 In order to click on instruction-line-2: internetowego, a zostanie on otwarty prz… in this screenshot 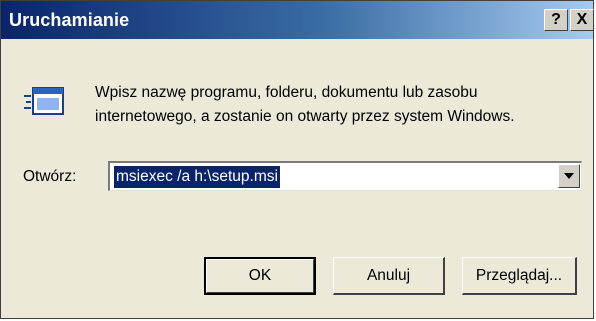, I will do `click(305, 116)`.